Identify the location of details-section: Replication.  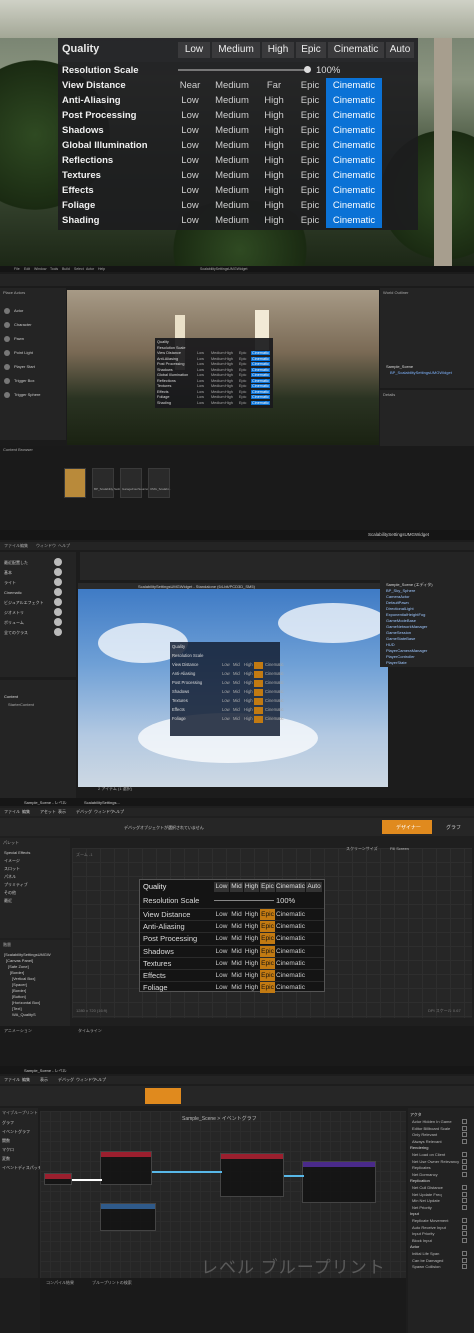
(420, 1181).